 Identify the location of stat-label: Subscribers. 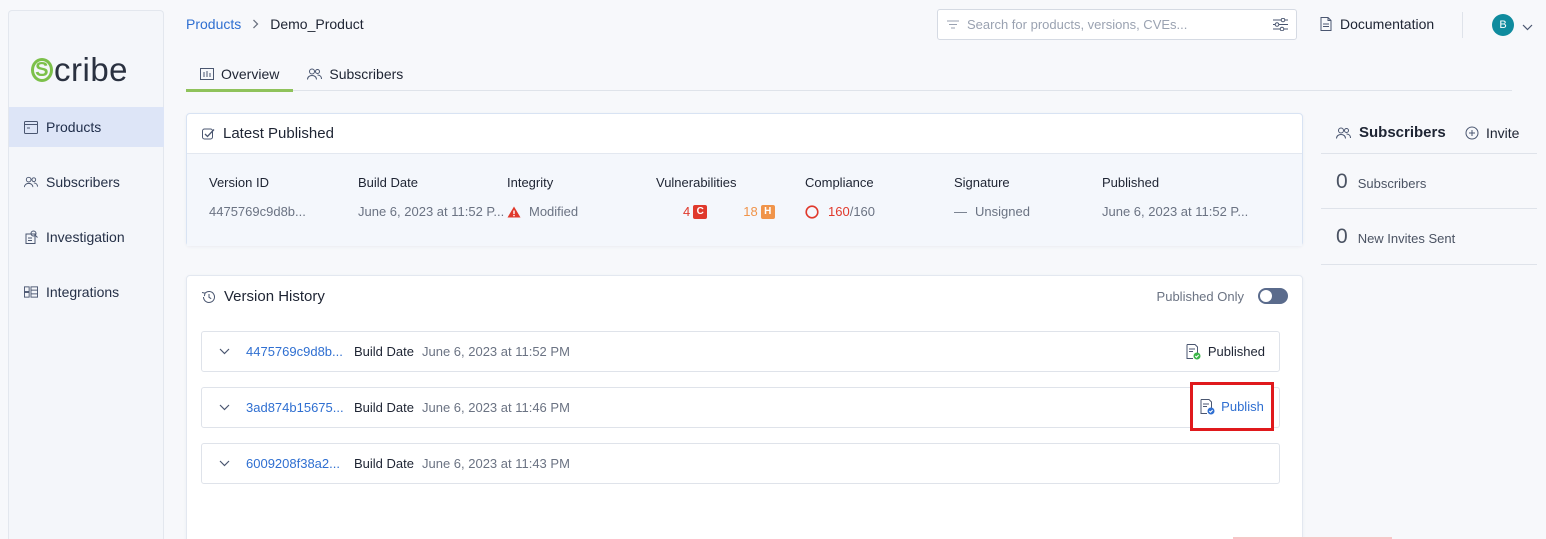
(1392, 183).